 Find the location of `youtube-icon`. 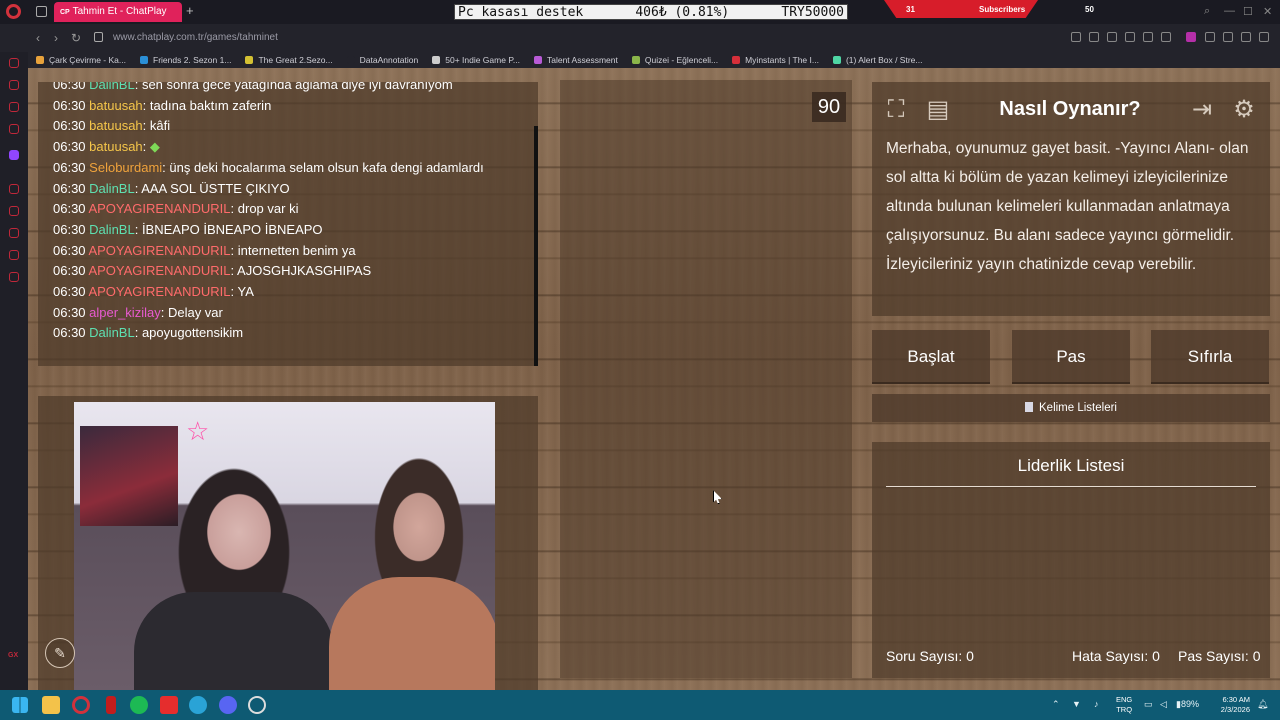

youtube-icon is located at coordinates (169, 705).